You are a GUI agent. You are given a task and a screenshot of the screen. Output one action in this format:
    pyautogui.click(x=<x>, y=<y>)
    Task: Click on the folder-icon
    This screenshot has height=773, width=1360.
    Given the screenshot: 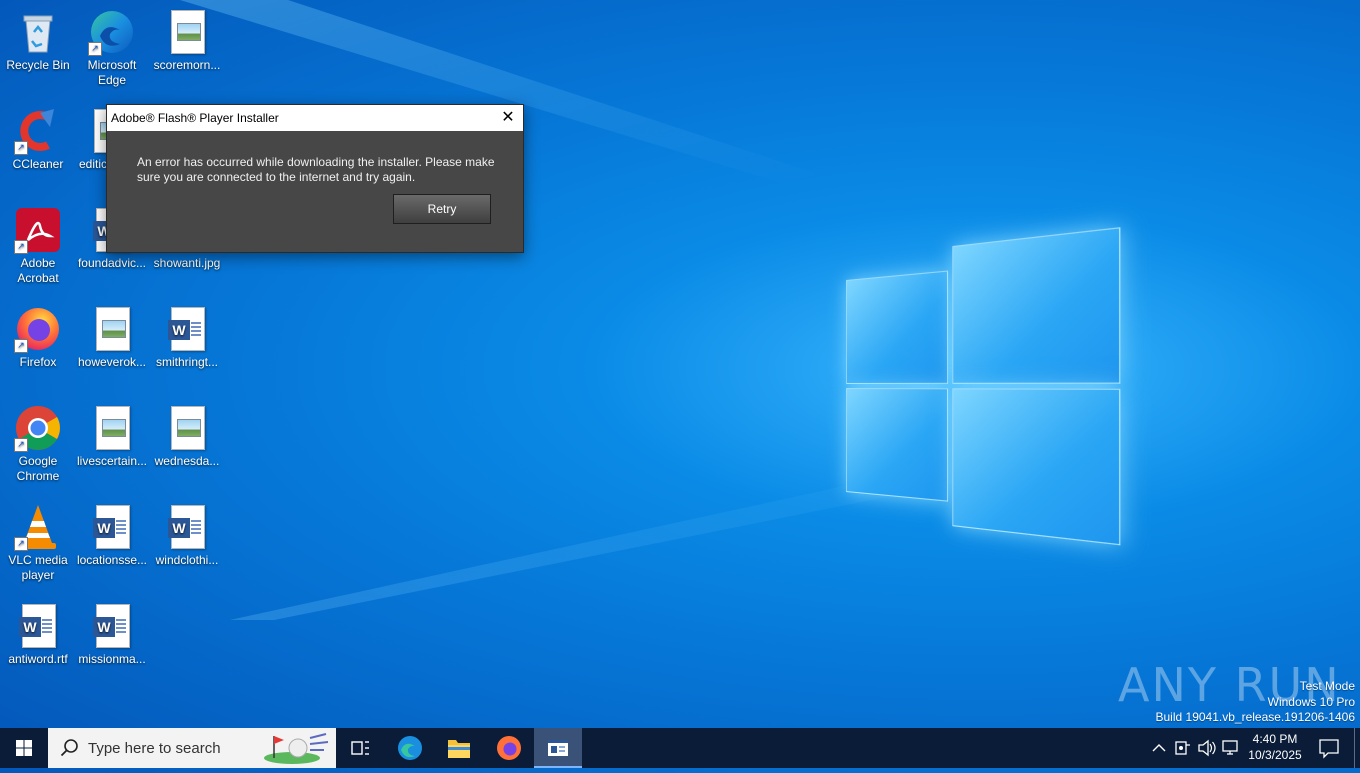 What is the action you would take?
    pyautogui.click(x=459, y=749)
    